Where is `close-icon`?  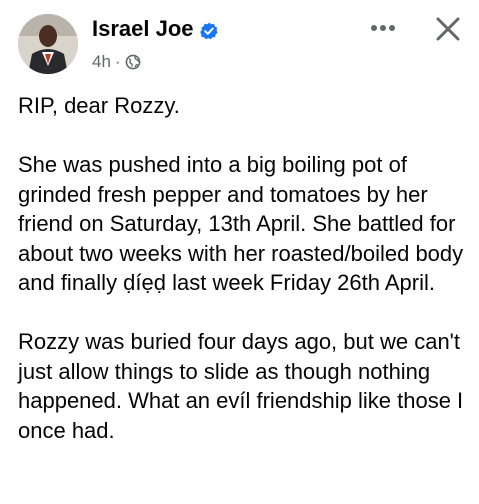
close-icon is located at coordinates (448, 29).